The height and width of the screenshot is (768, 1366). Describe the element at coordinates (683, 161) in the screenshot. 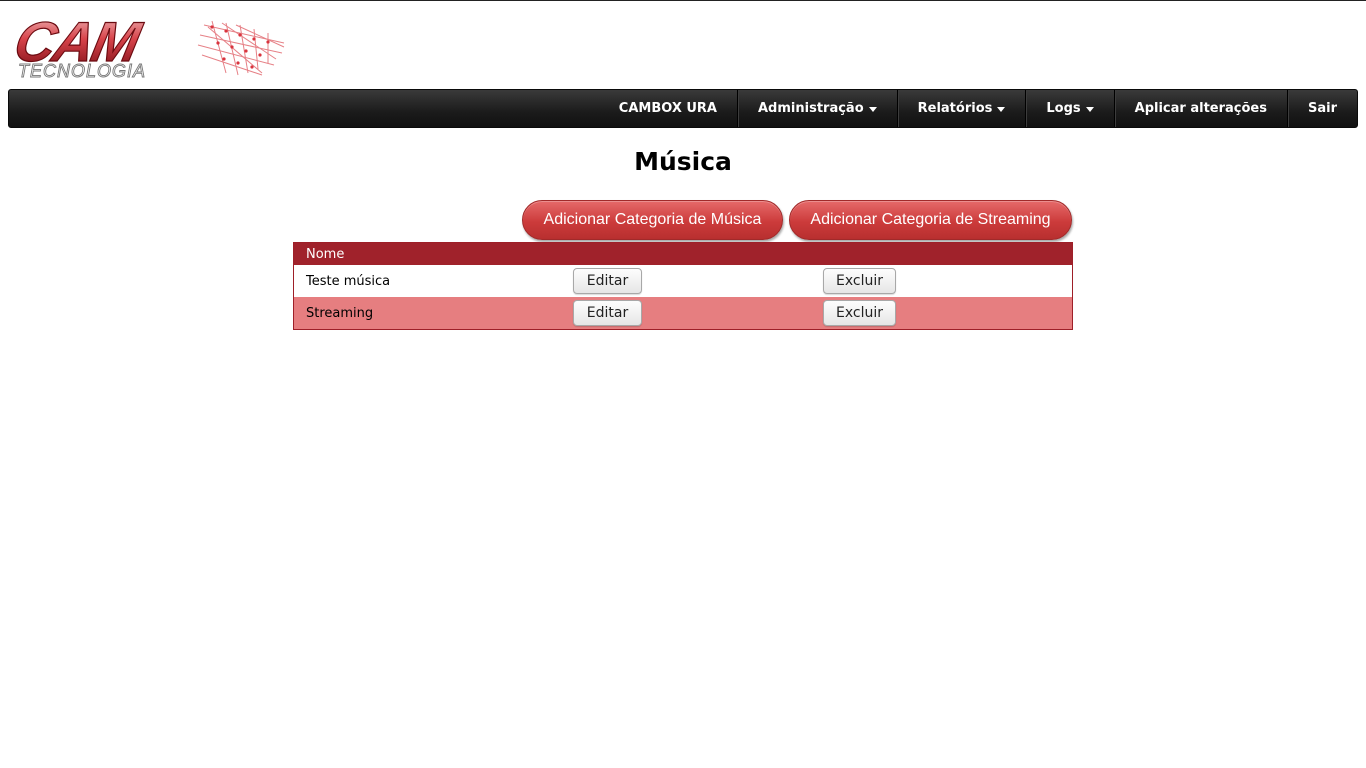

I see `page-title: Música` at that location.